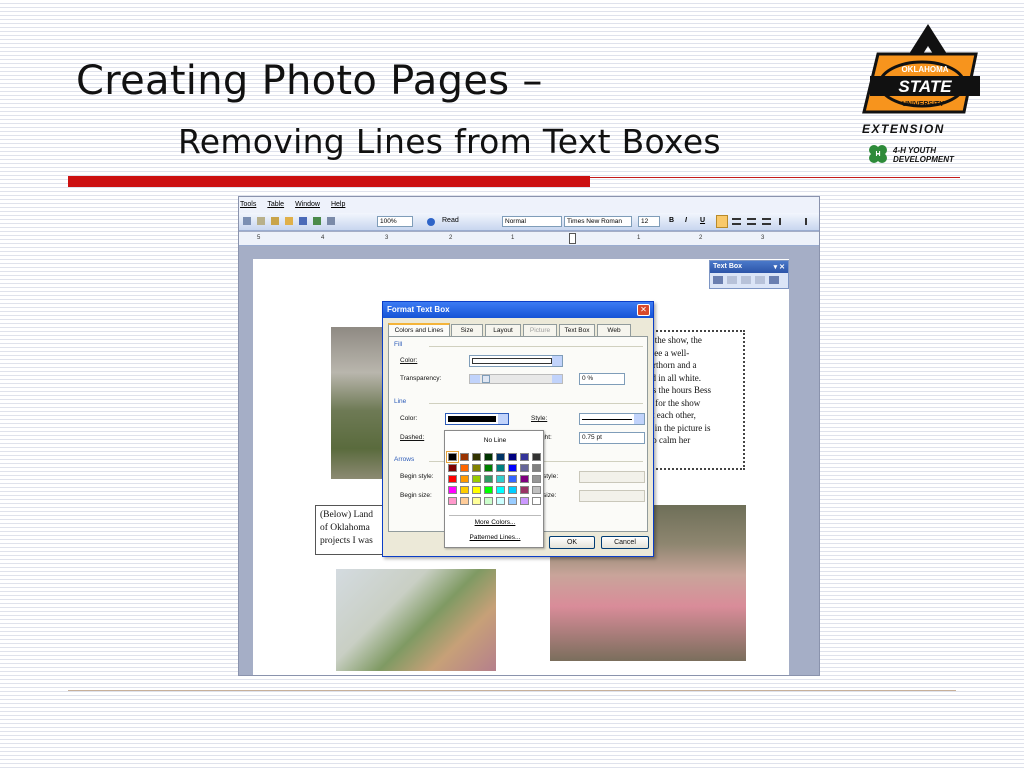 The width and height of the screenshot is (1024, 768). Describe the element at coordinates (686, 220) in the screenshot. I see `italic-button: I` at that location.